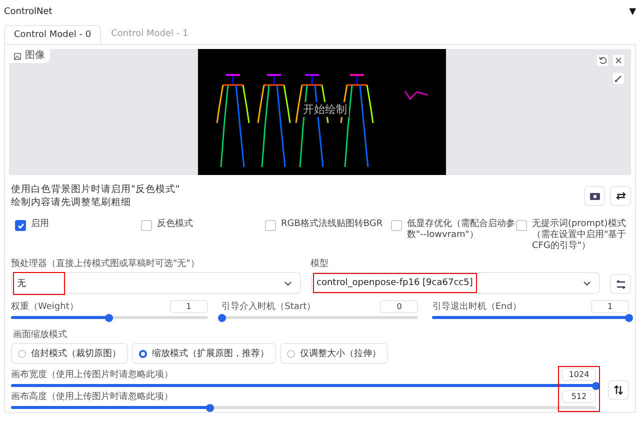 This screenshot has width=640, height=431. Describe the element at coordinates (71, 202) in the screenshot. I see `hint-text: 绘制内容请先调整笔刷粗细` at that location.